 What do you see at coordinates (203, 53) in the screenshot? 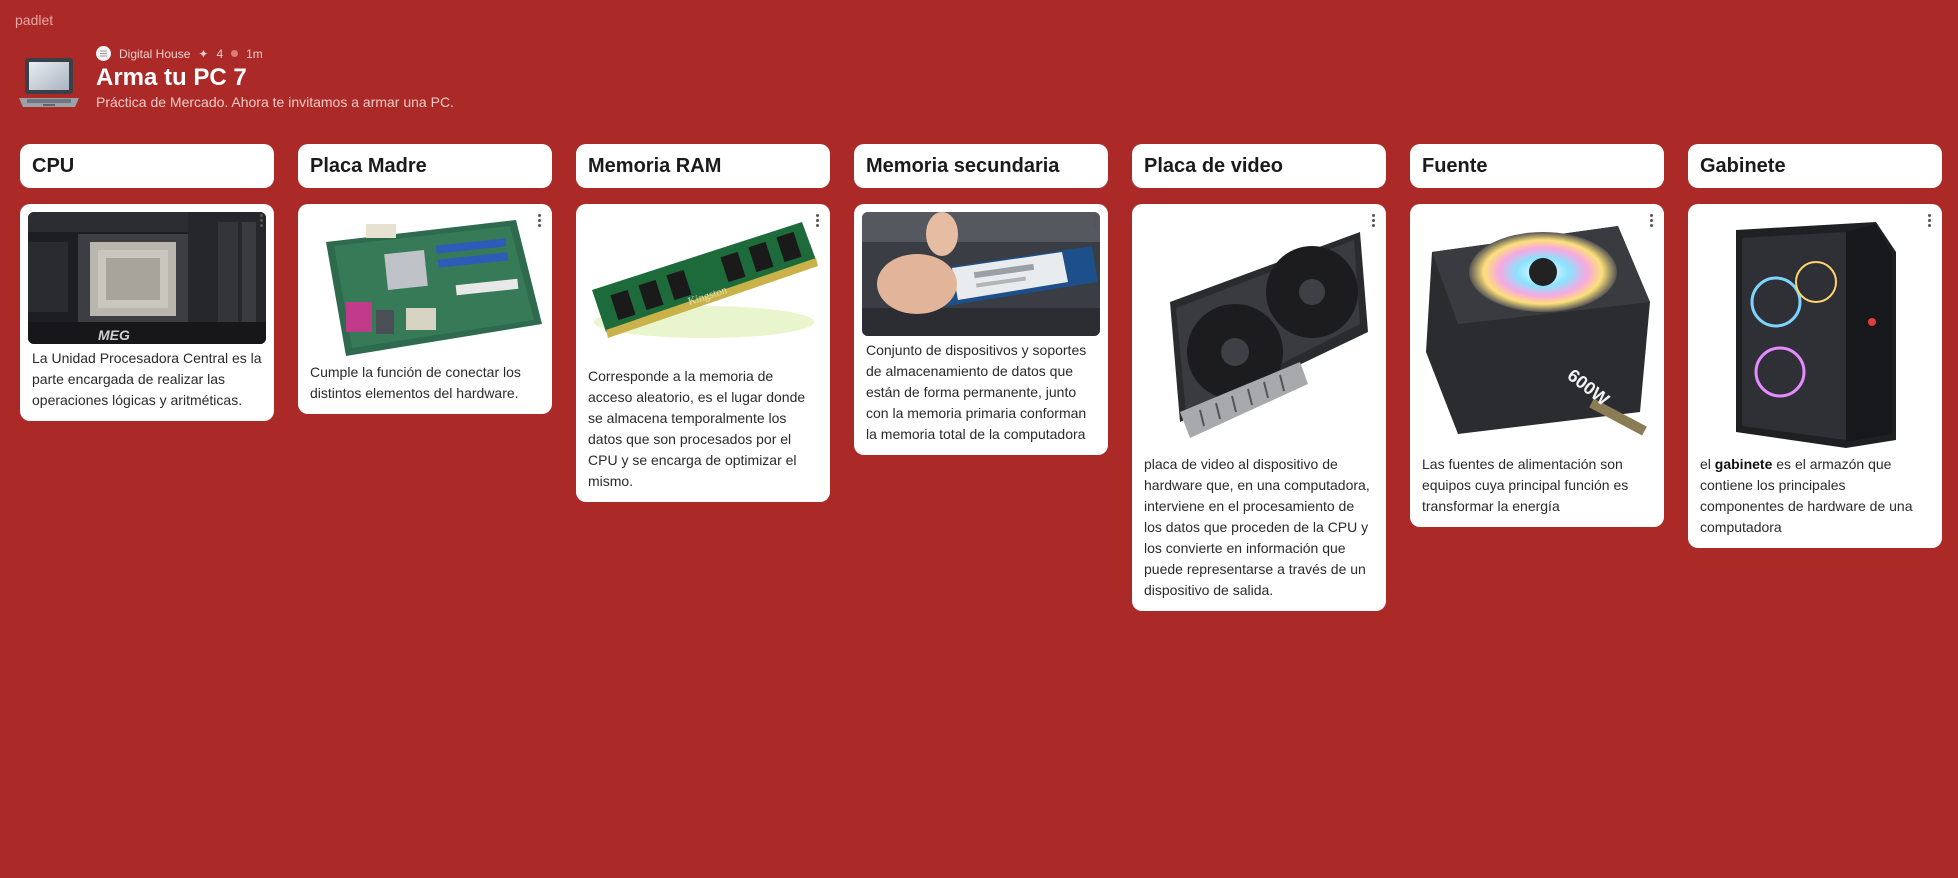
I see `like-icon: ✦` at bounding box center [203, 53].